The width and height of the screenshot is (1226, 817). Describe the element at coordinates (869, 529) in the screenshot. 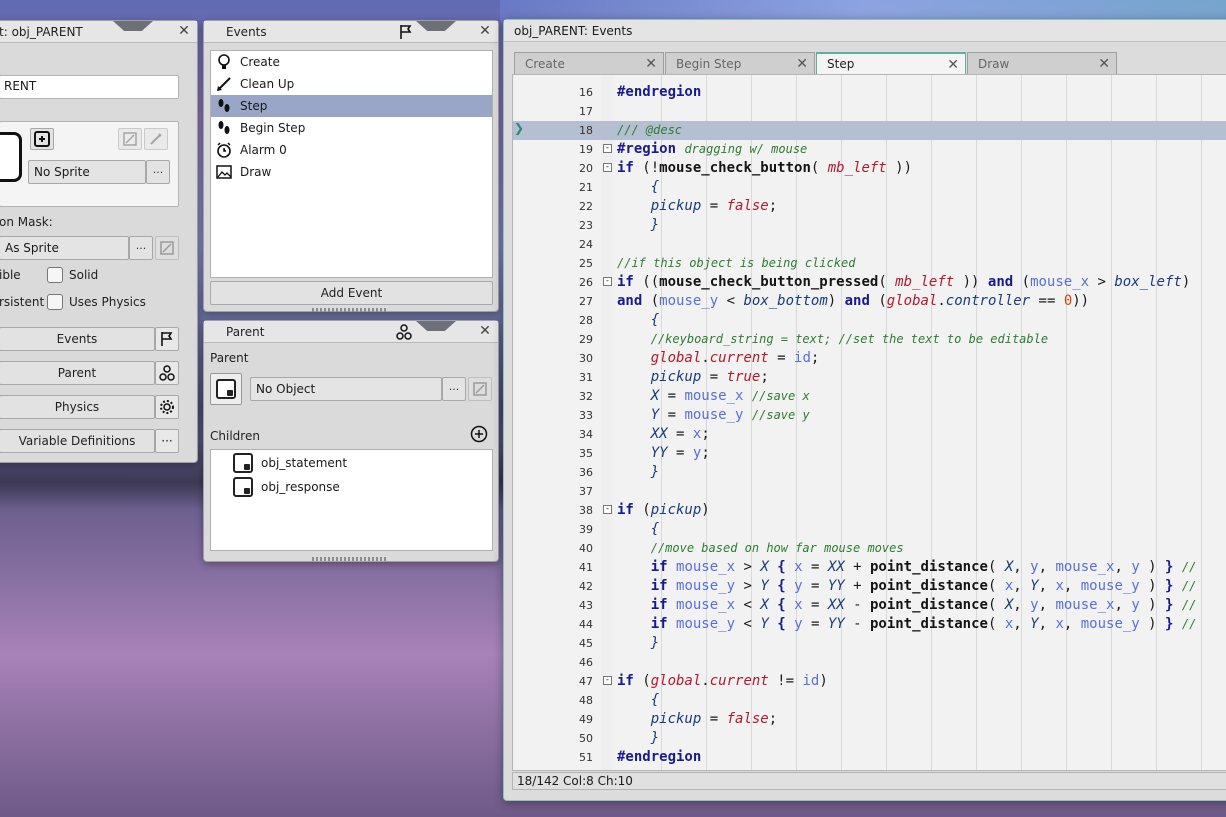

I see `code-line: 39 {` at that location.